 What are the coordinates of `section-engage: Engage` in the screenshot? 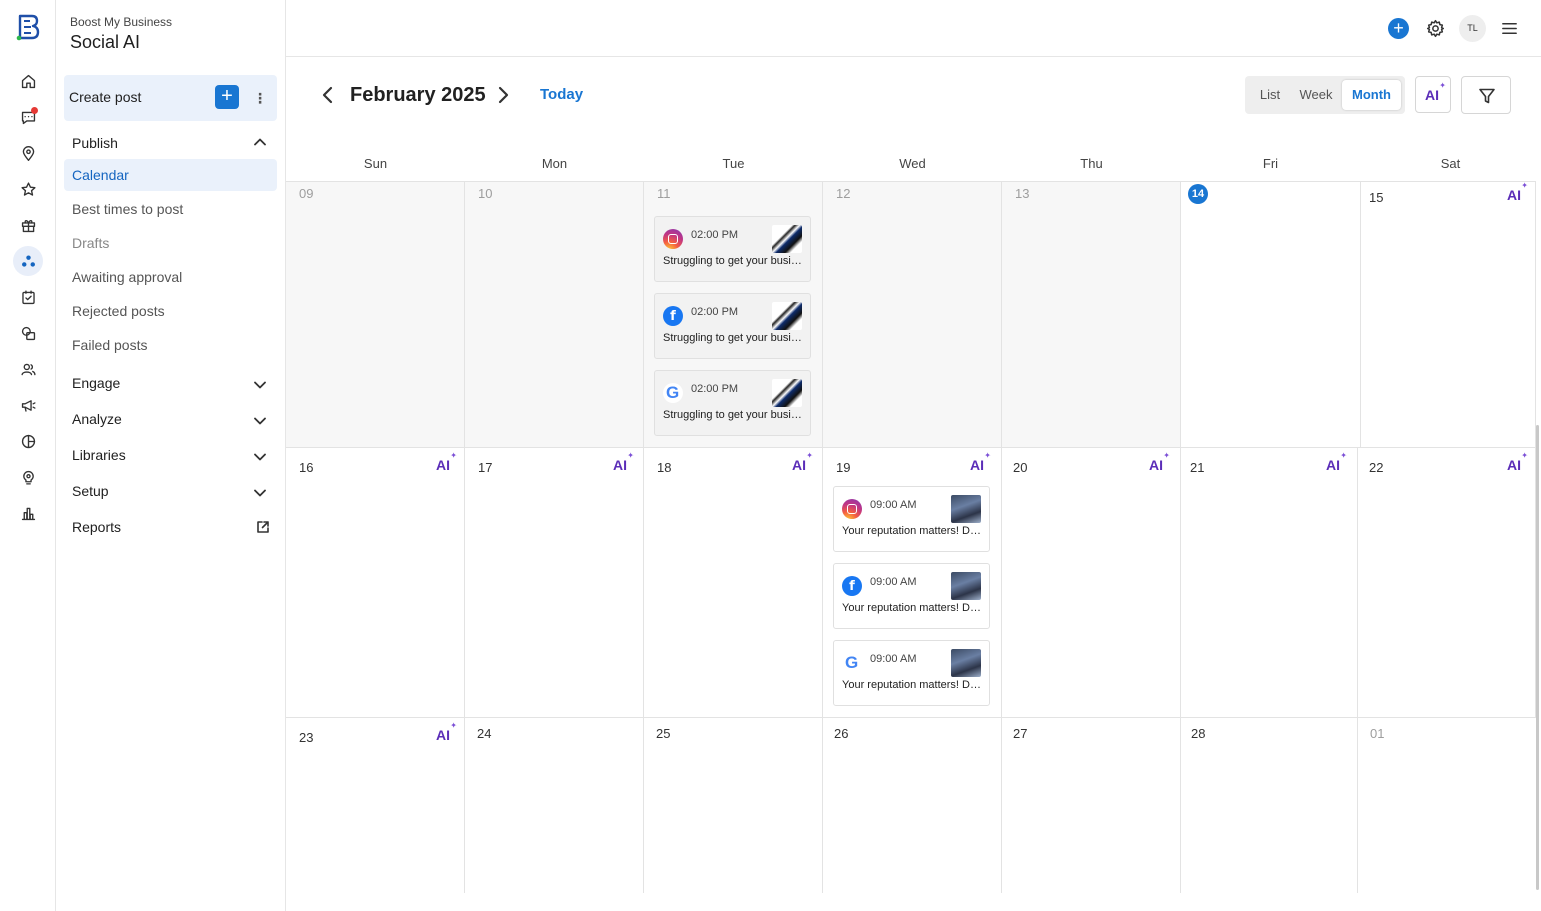 It's located at (96, 383).